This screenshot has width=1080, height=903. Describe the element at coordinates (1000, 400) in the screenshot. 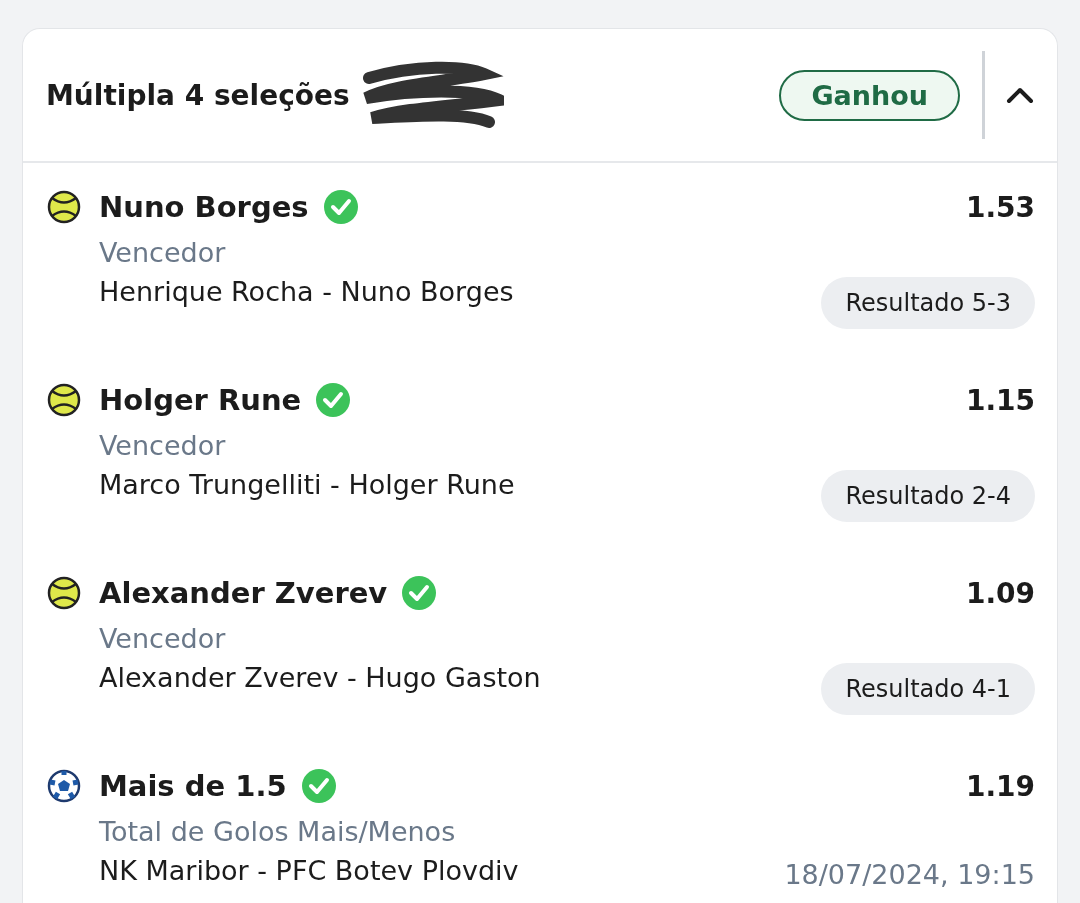

I see `odds-value: 1.15` at that location.